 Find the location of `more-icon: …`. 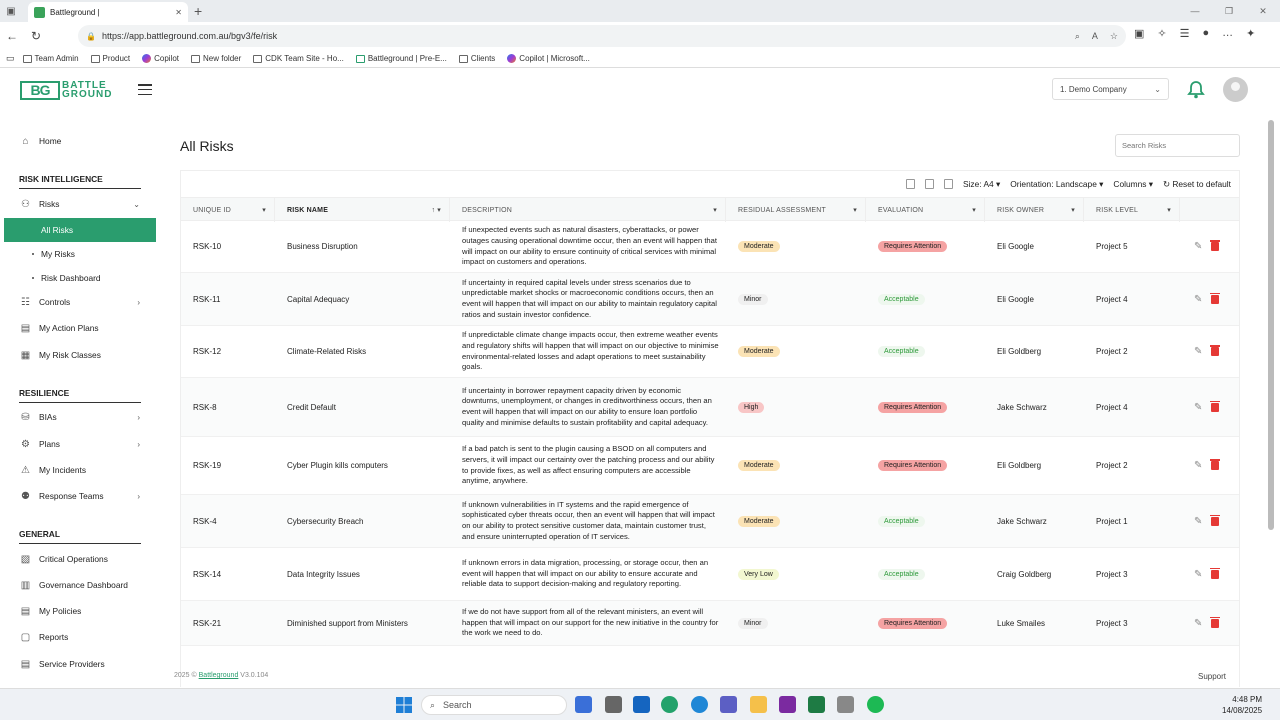

more-icon: … is located at coordinates (1227, 33).